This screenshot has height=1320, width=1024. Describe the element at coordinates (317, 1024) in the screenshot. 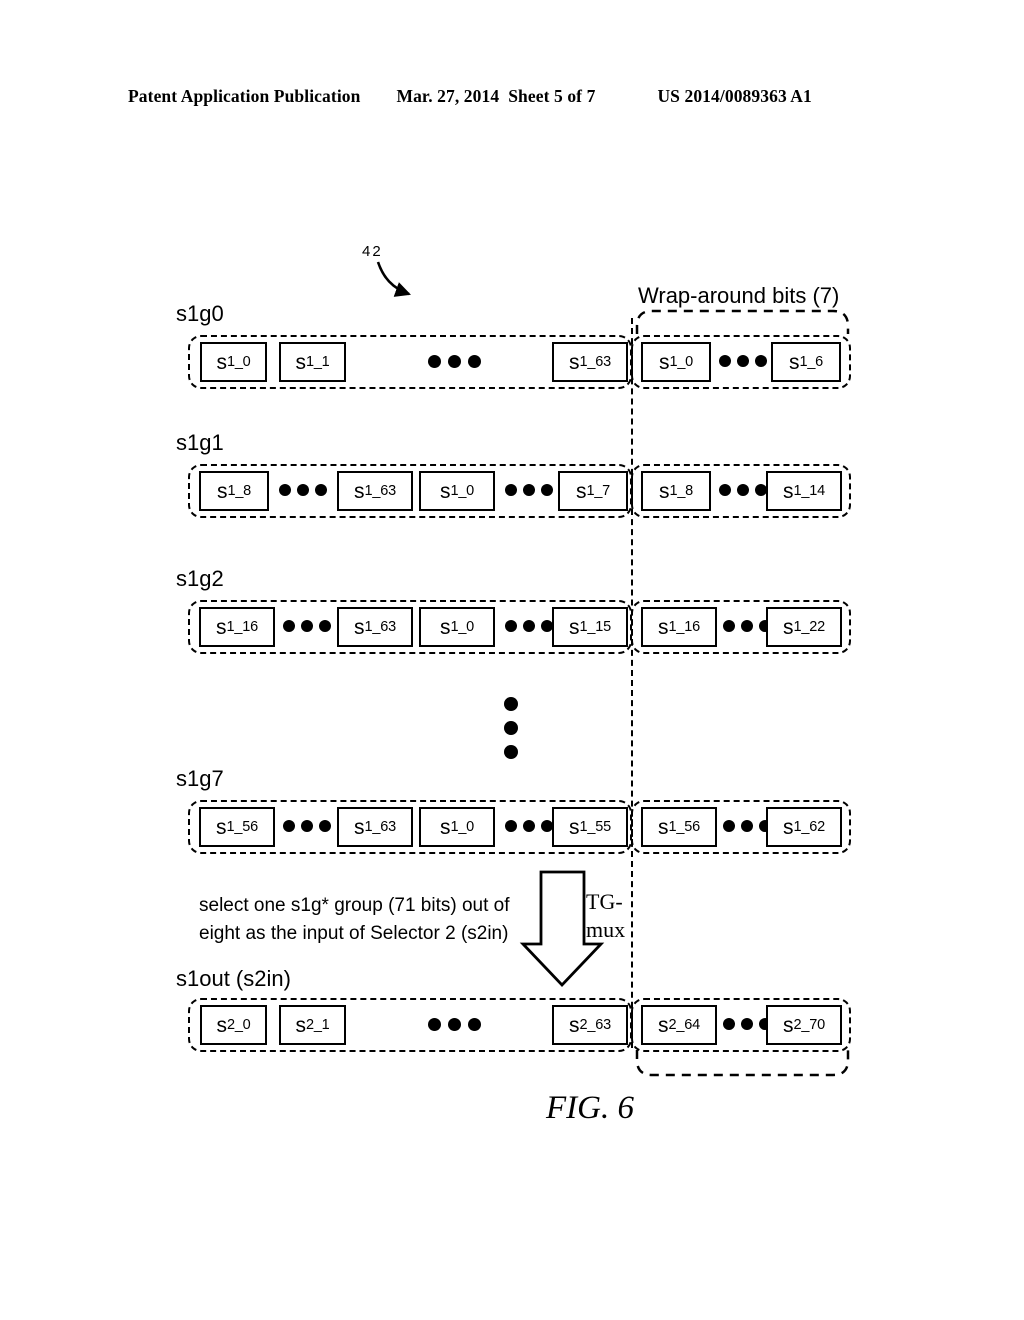

I see `cell-subscript: 2_1` at that location.